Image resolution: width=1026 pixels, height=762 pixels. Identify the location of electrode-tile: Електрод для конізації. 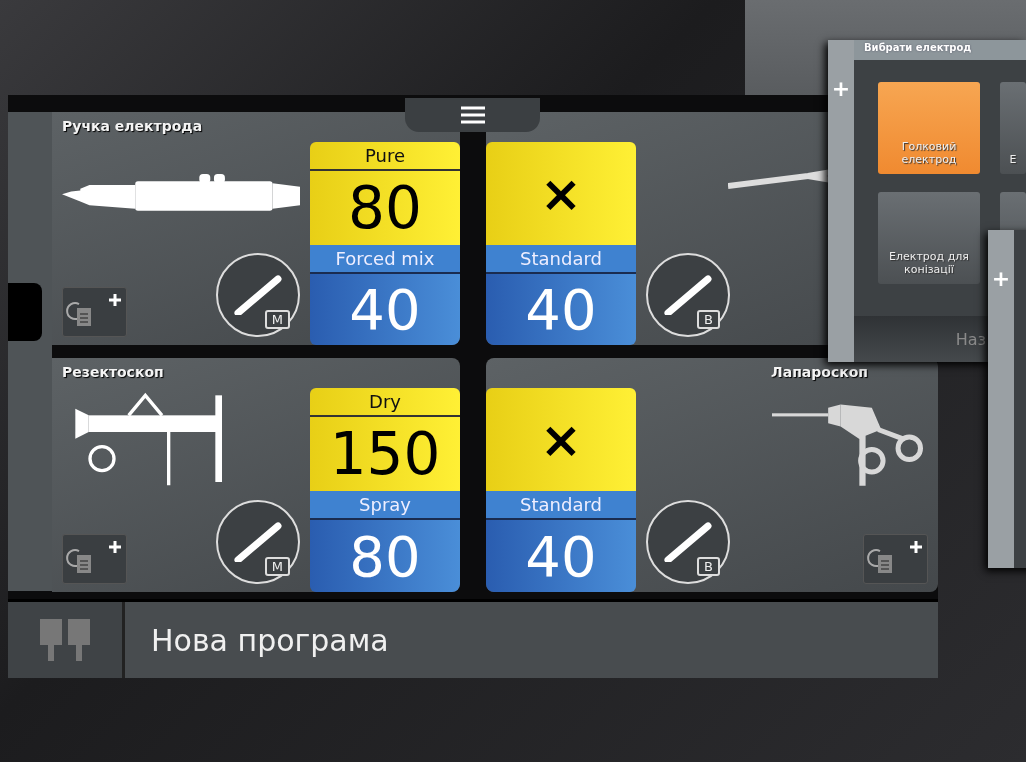
(929, 238).